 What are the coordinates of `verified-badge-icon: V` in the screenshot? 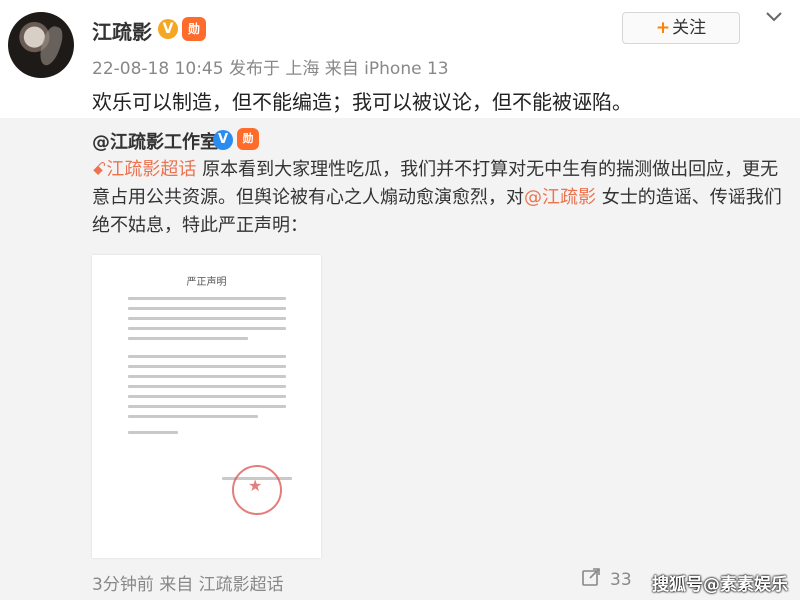 It's located at (168, 29).